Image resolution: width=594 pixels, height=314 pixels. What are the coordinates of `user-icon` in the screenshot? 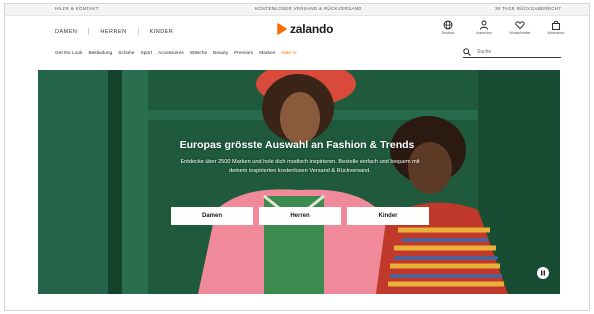 It's located at (484, 25).